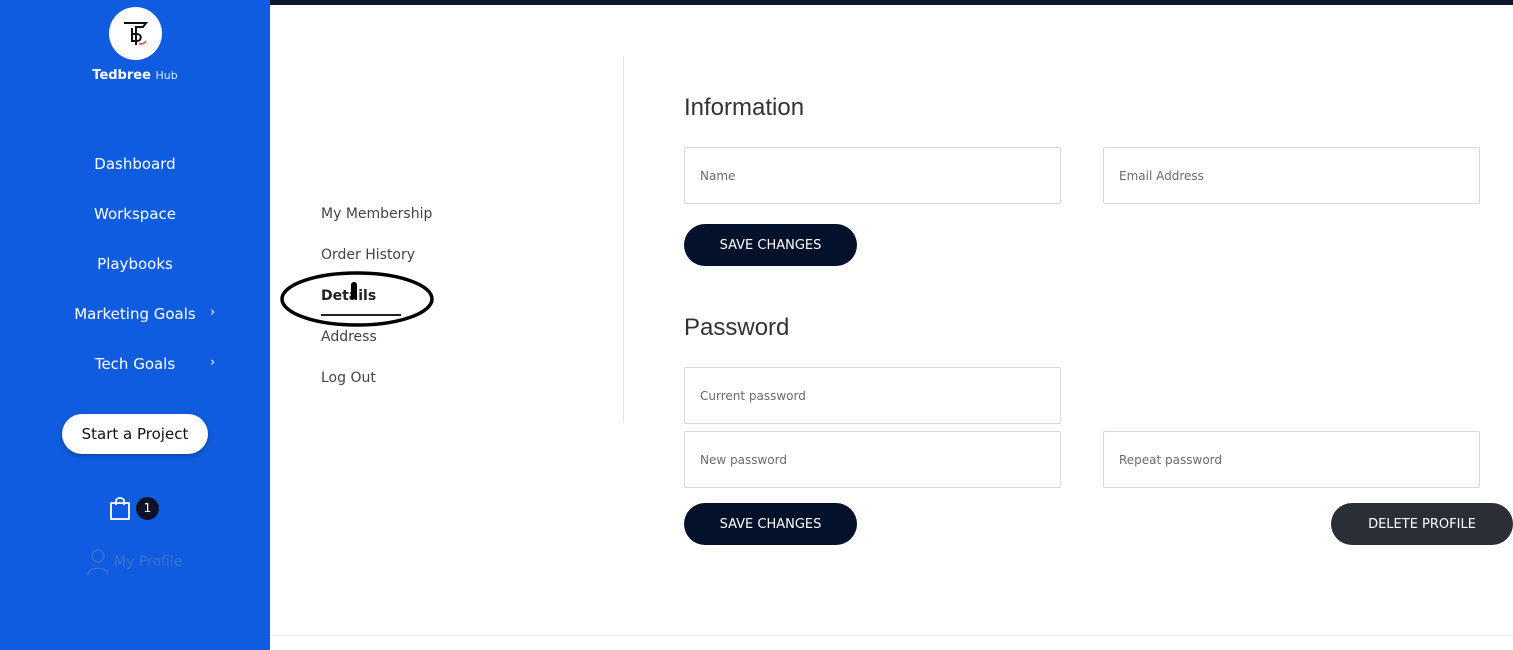  Describe the element at coordinates (872, 175) in the screenshot. I see `name-input` at that location.